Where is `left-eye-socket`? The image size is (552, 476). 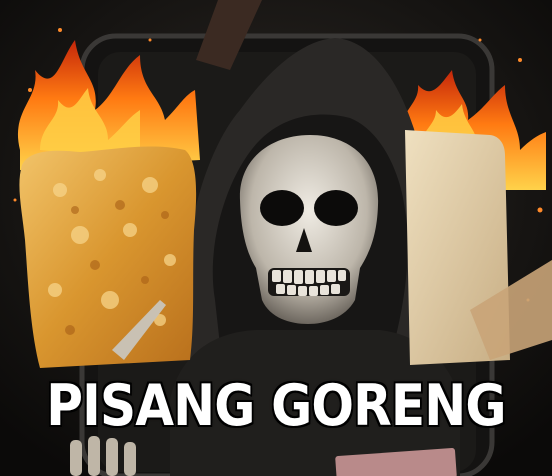
left-eye-socket is located at coordinates (282, 208).